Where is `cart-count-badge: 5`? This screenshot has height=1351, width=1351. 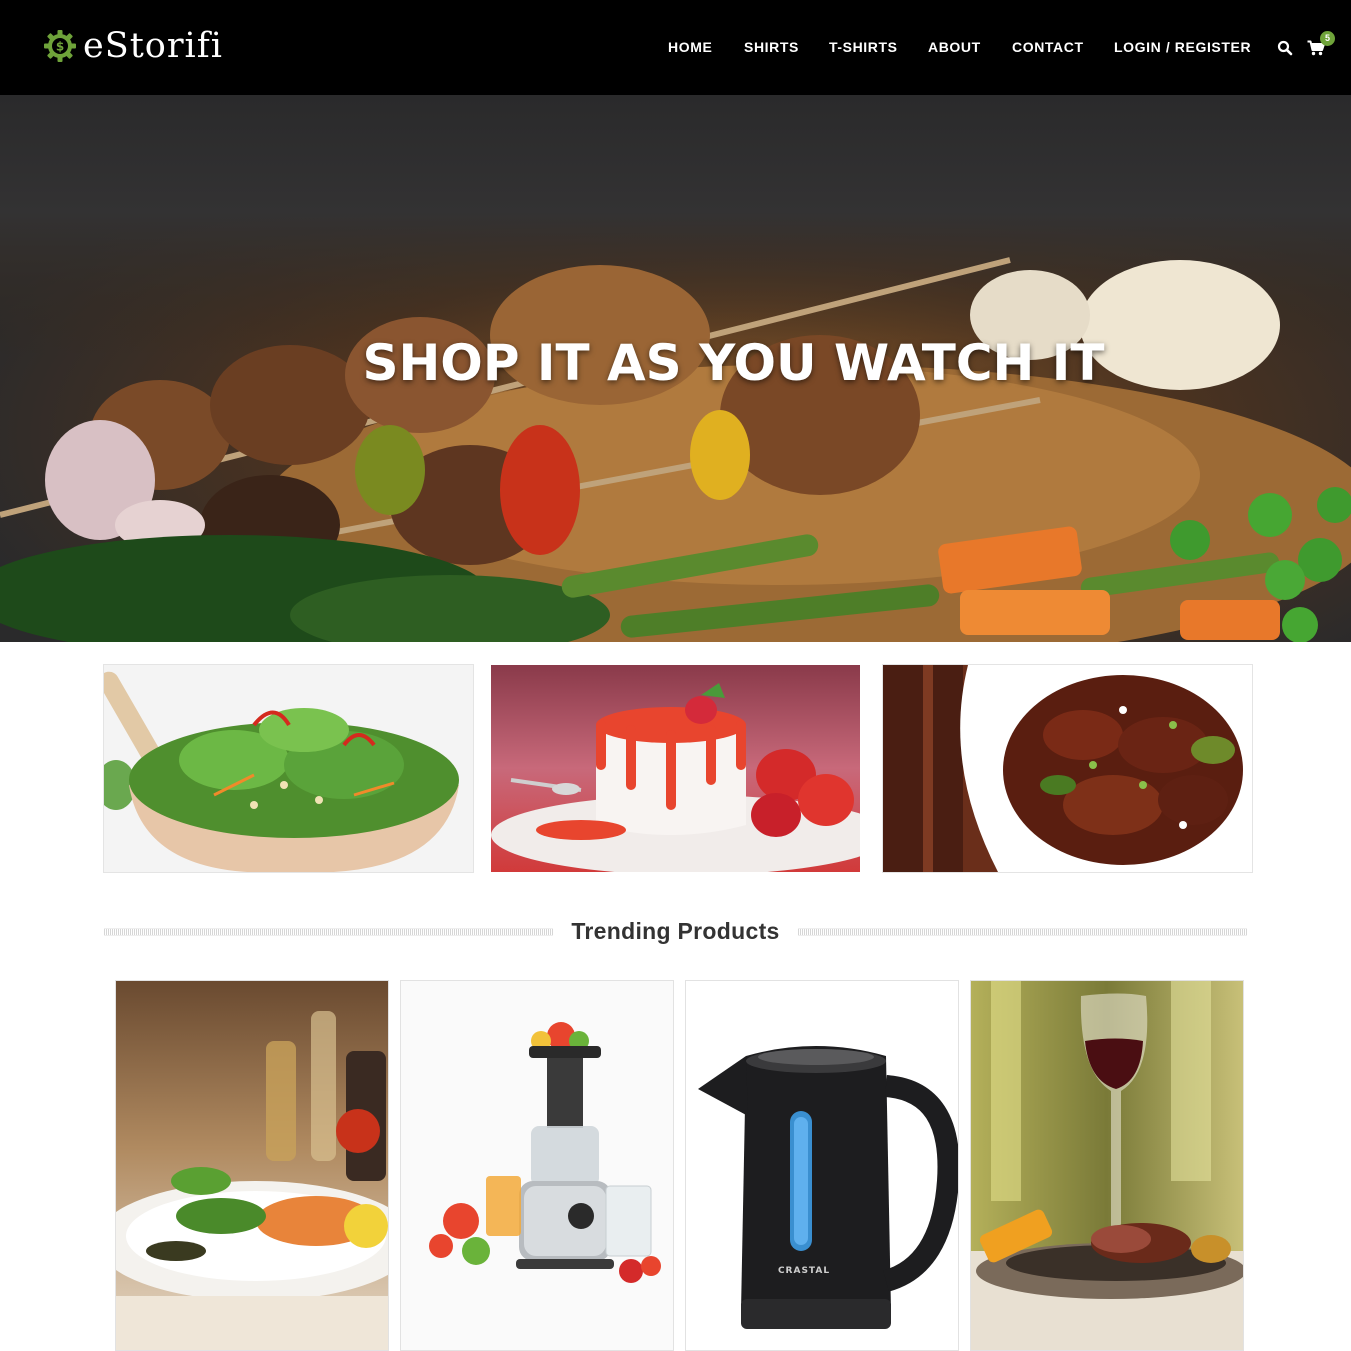
cart-count-badge: 5 is located at coordinates (1327, 38).